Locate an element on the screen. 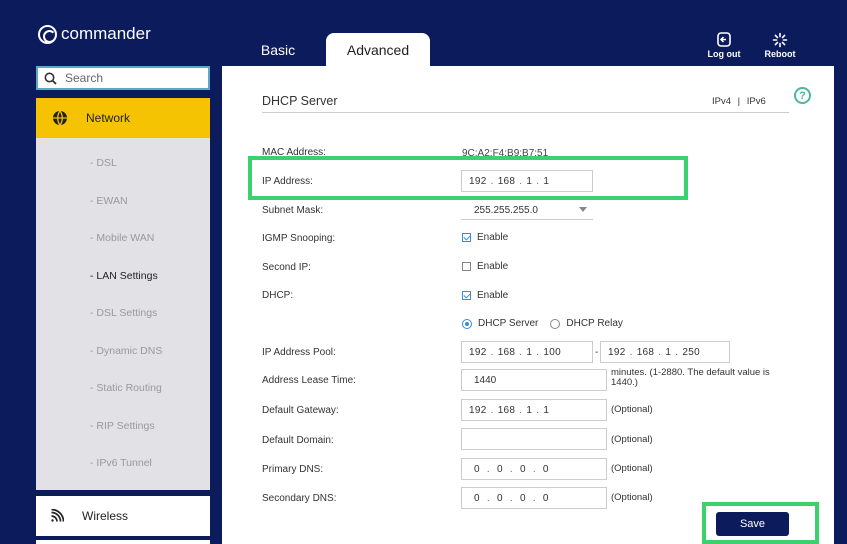 The height and width of the screenshot is (544, 847). wifi-icon is located at coordinates (57, 515).